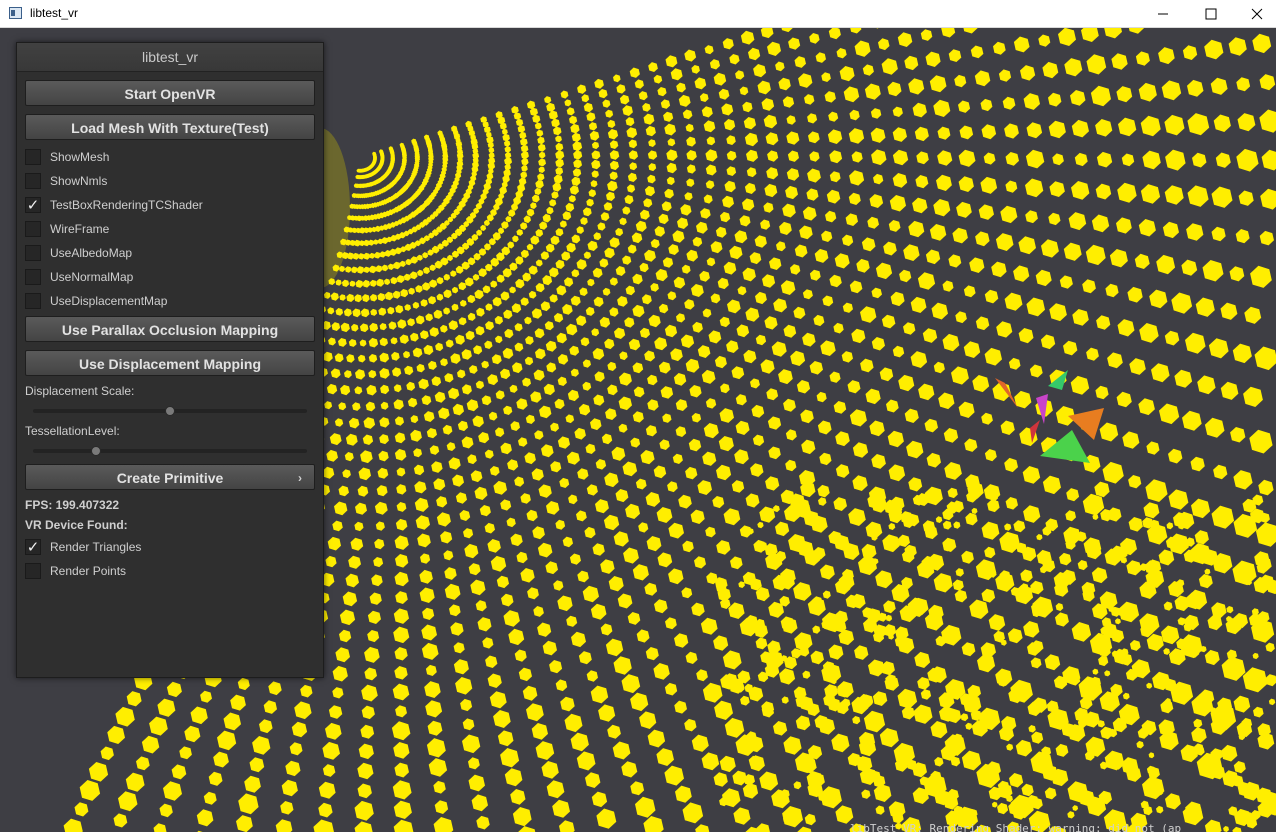  What do you see at coordinates (638, 14) in the screenshot?
I see `window-title-bar: libtest_vr` at bounding box center [638, 14].